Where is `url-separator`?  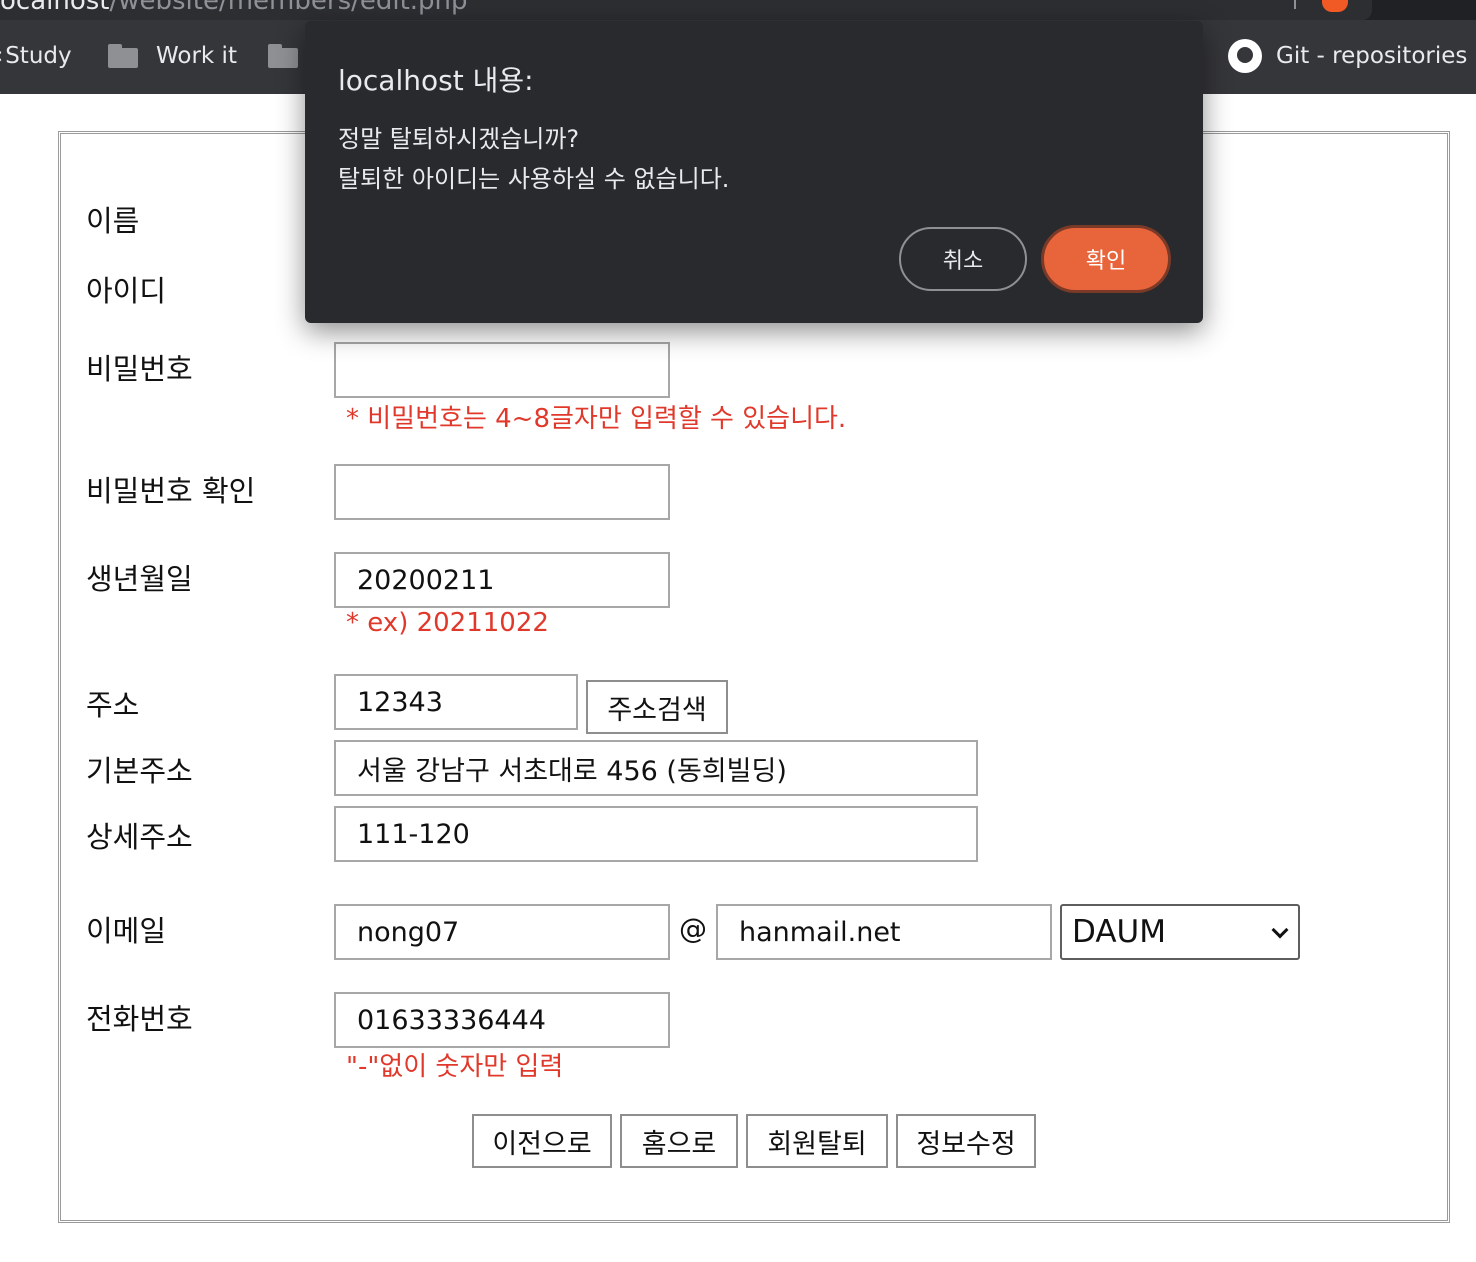 url-separator is located at coordinates (1295, 4).